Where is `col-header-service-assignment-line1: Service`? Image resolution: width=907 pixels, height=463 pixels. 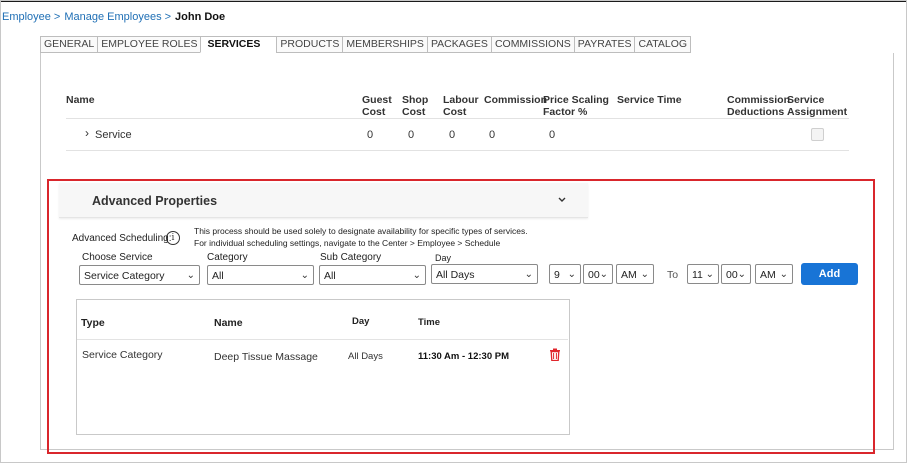 col-header-service-assignment-line1: Service is located at coordinates (806, 100).